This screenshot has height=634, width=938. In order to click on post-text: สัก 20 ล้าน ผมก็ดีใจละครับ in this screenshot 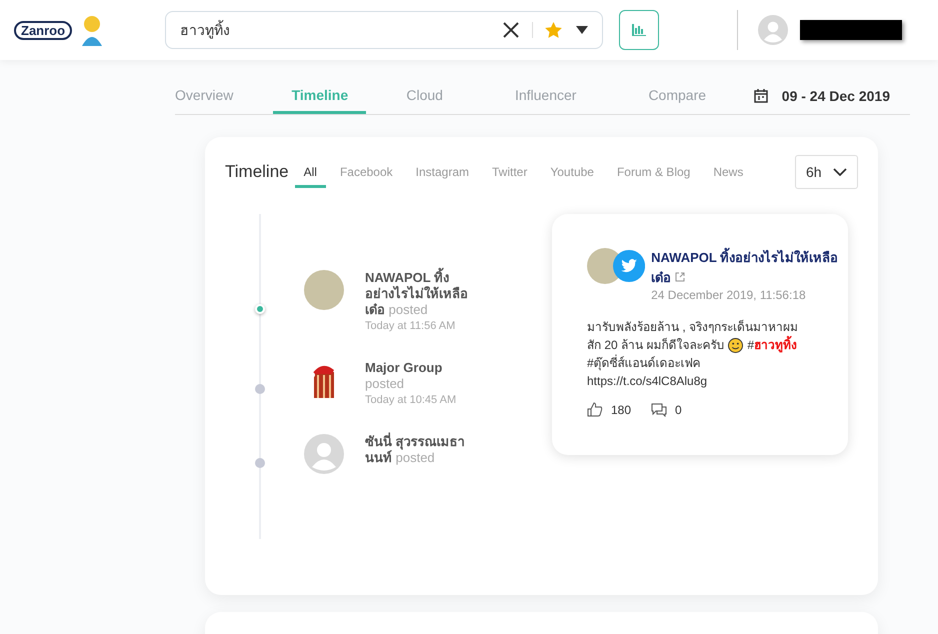, I will do `click(655, 345)`.